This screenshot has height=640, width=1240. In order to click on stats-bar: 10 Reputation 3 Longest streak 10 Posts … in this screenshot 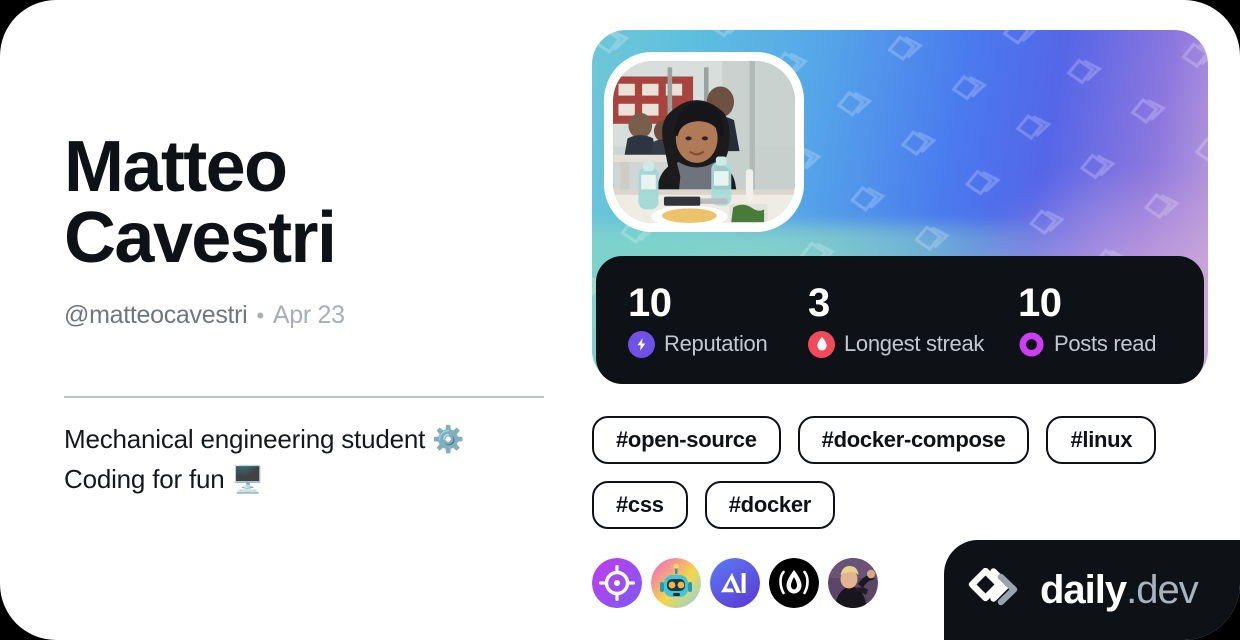, I will do `click(900, 320)`.